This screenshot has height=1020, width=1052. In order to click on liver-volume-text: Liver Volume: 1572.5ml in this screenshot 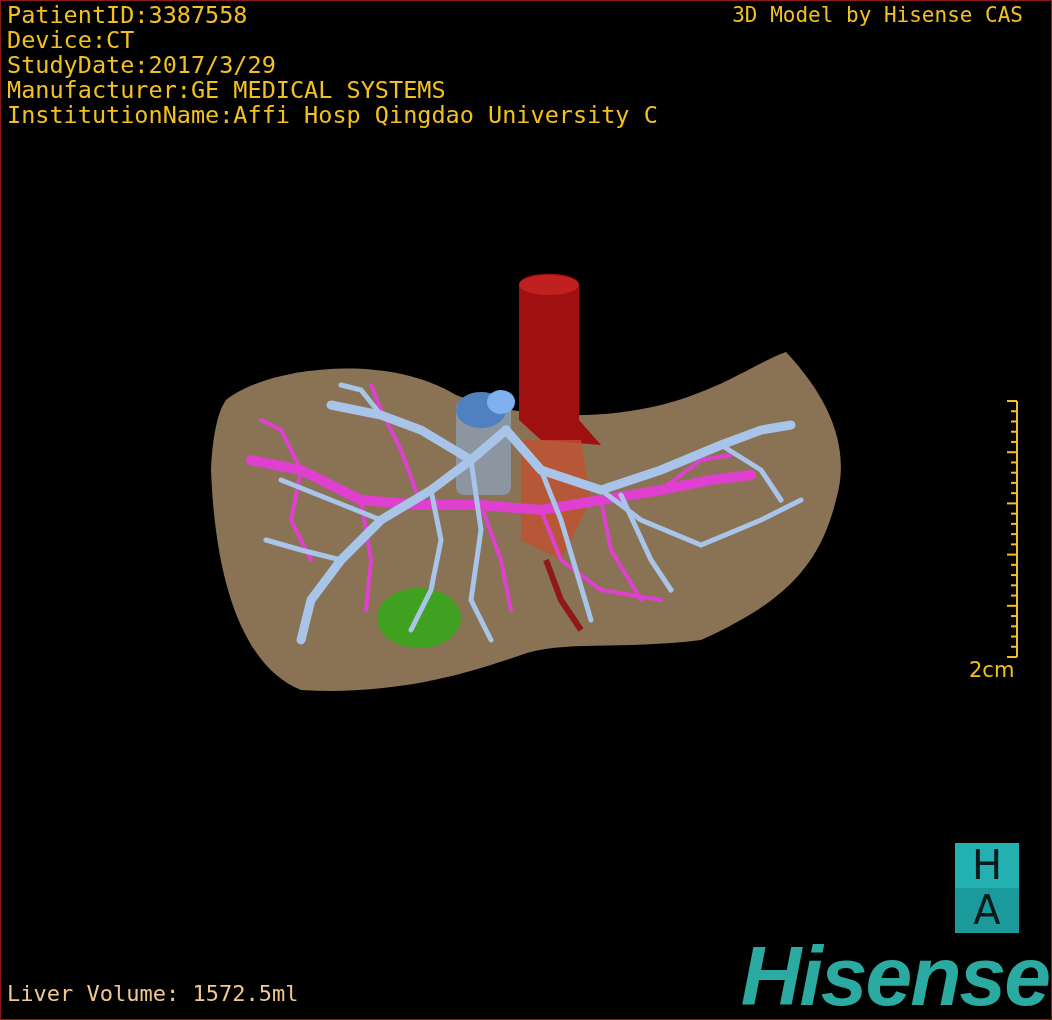, I will do `click(153, 994)`.